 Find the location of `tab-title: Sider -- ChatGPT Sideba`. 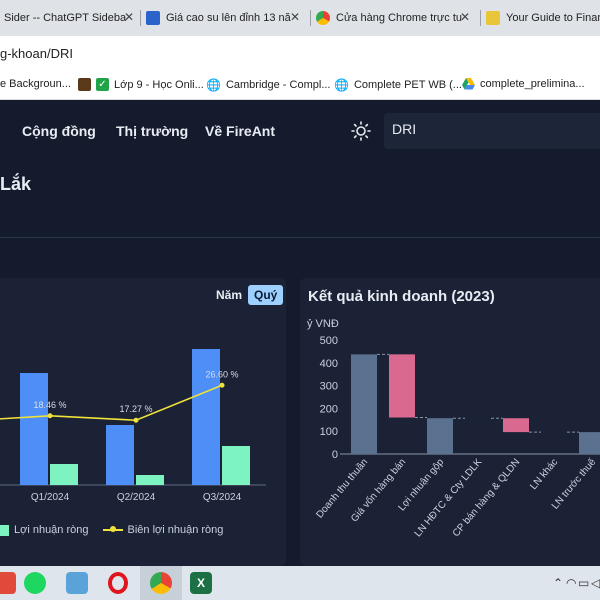

tab-title: Sider -- ChatGPT Sideba is located at coordinates (65, 18).